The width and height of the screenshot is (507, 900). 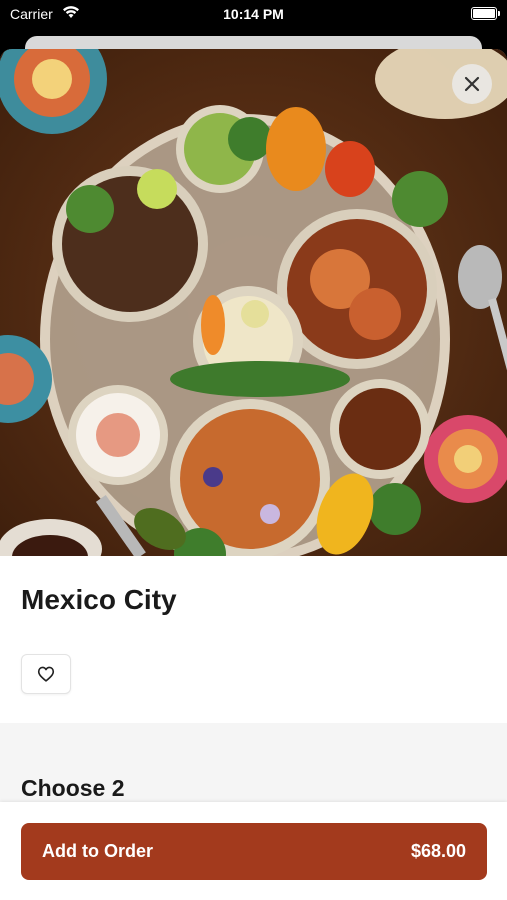 What do you see at coordinates (73, 788) in the screenshot?
I see `section-title: Choose 2` at bounding box center [73, 788].